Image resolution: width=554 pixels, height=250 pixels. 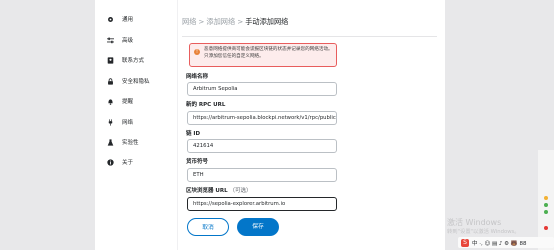 I want to click on gear-icon, so click(x=110, y=19).